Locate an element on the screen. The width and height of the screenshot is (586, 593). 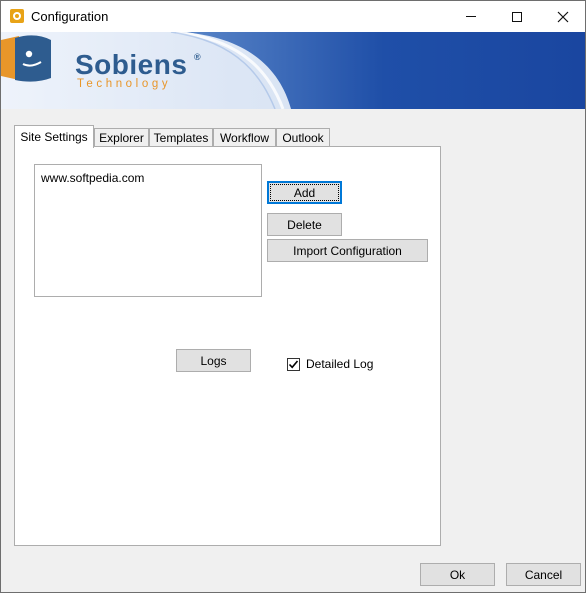
tab-outlook: Outlook is located at coordinates (303, 137).